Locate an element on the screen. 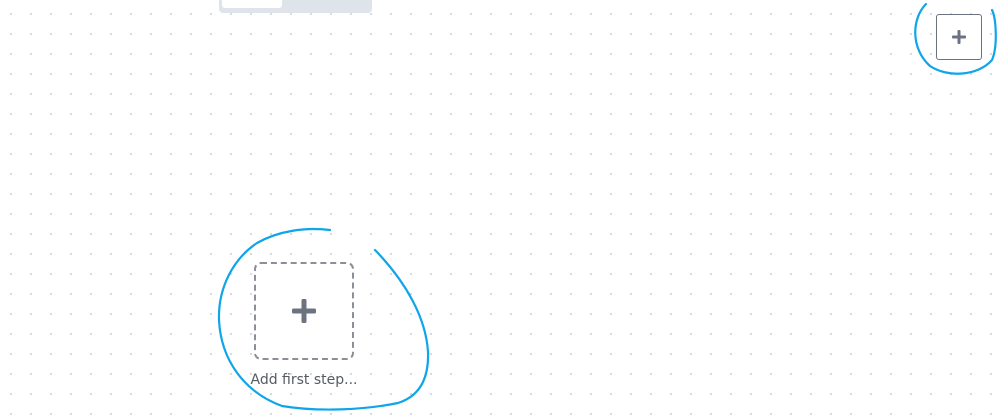 This screenshot has width=998, height=420. add-first-step-button is located at coordinates (304, 311).